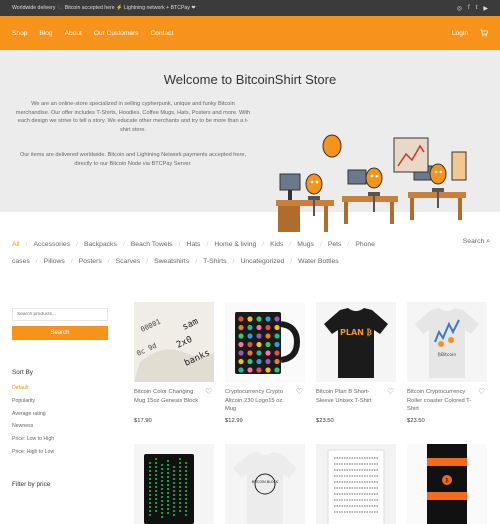 This screenshot has height=524, width=500. I want to click on product-card: BITCOIN BLOCK, so click(265, 484).